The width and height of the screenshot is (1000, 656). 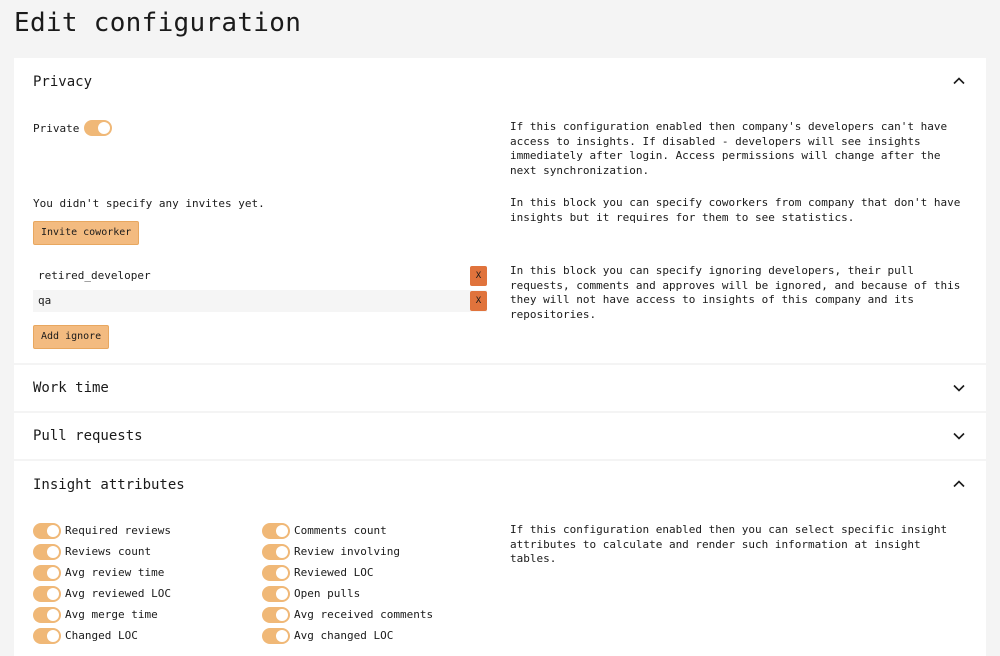 What do you see at coordinates (347, 551) in the screenshot?
I see `attribute-label: Review involving` at bounding box center [347, 551].